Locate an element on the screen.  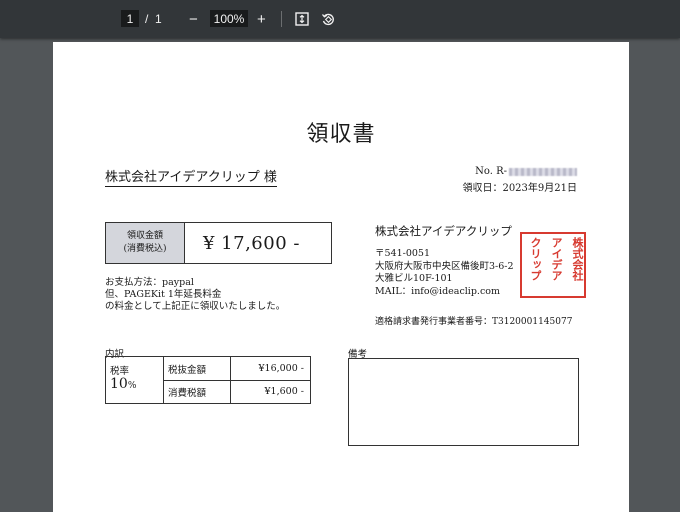
redacted-number is located at coordinates (543, 171).